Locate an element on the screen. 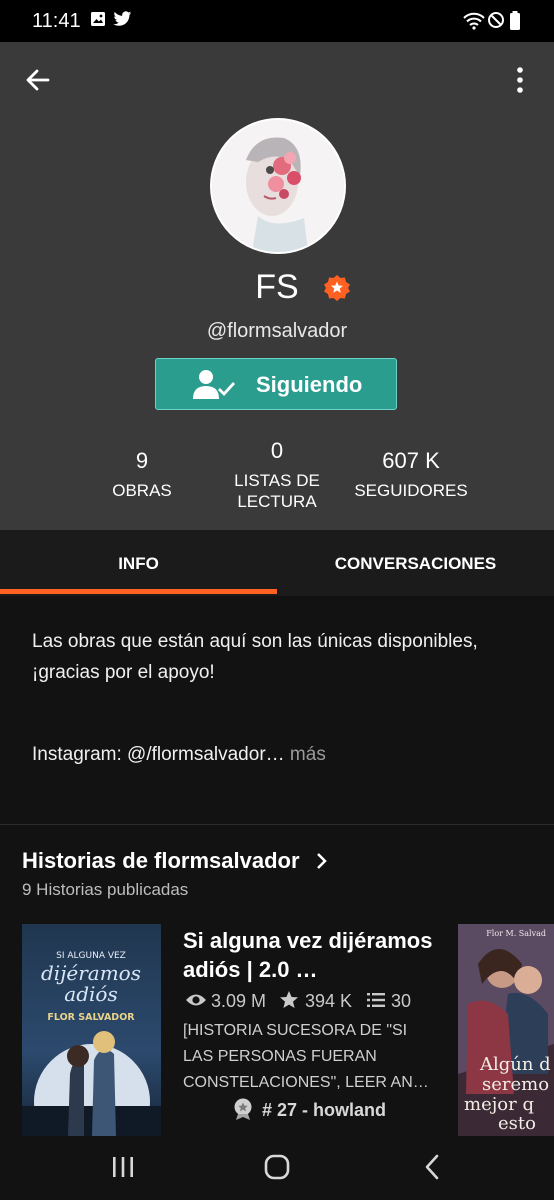 The width and height of the screenshot is (554, 1200). recents-icon is located at coordinates (123, 1167).